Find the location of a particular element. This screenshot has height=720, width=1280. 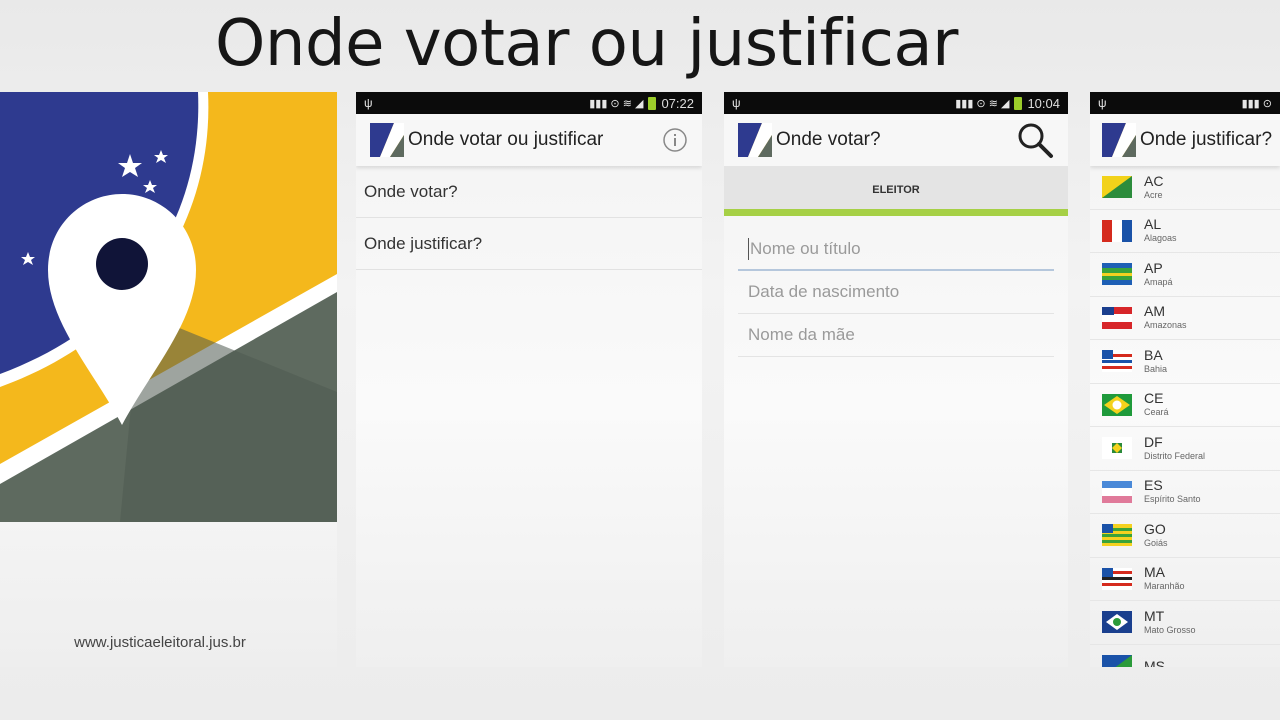

status-bar: ψ ▮▮▮ ⊙ ≋ ◢ 07:22 is located at coordinates (529, 103).